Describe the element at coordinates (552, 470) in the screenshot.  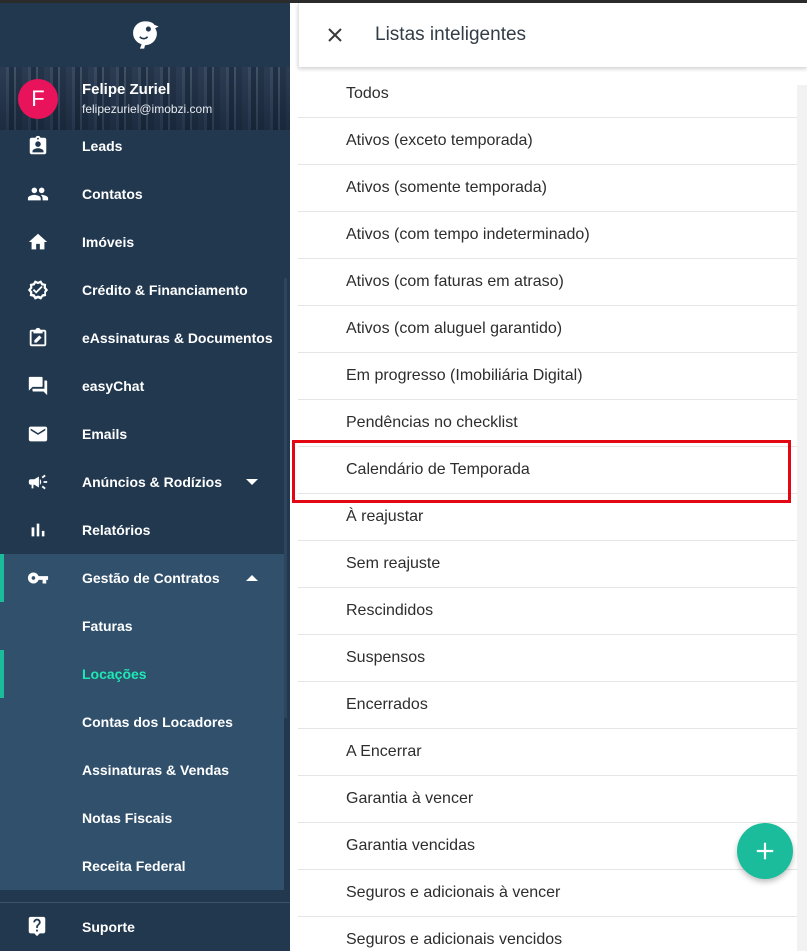
I see `list-item-calendario-temporada: Calendário de Temporada` at that location.